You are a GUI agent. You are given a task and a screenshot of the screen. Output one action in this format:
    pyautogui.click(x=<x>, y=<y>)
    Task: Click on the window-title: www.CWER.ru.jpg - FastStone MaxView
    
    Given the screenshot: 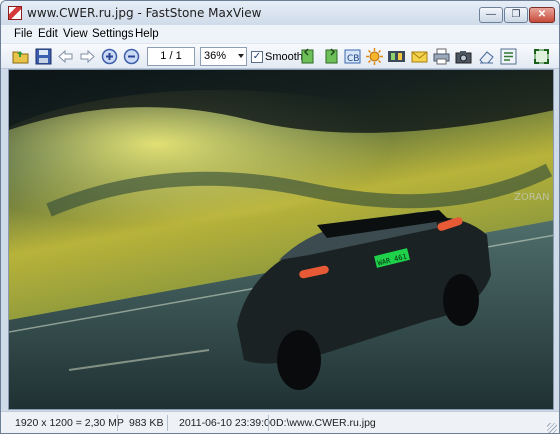 What is the action you would take?
    pyautogui.click(x=144, y=13)
    